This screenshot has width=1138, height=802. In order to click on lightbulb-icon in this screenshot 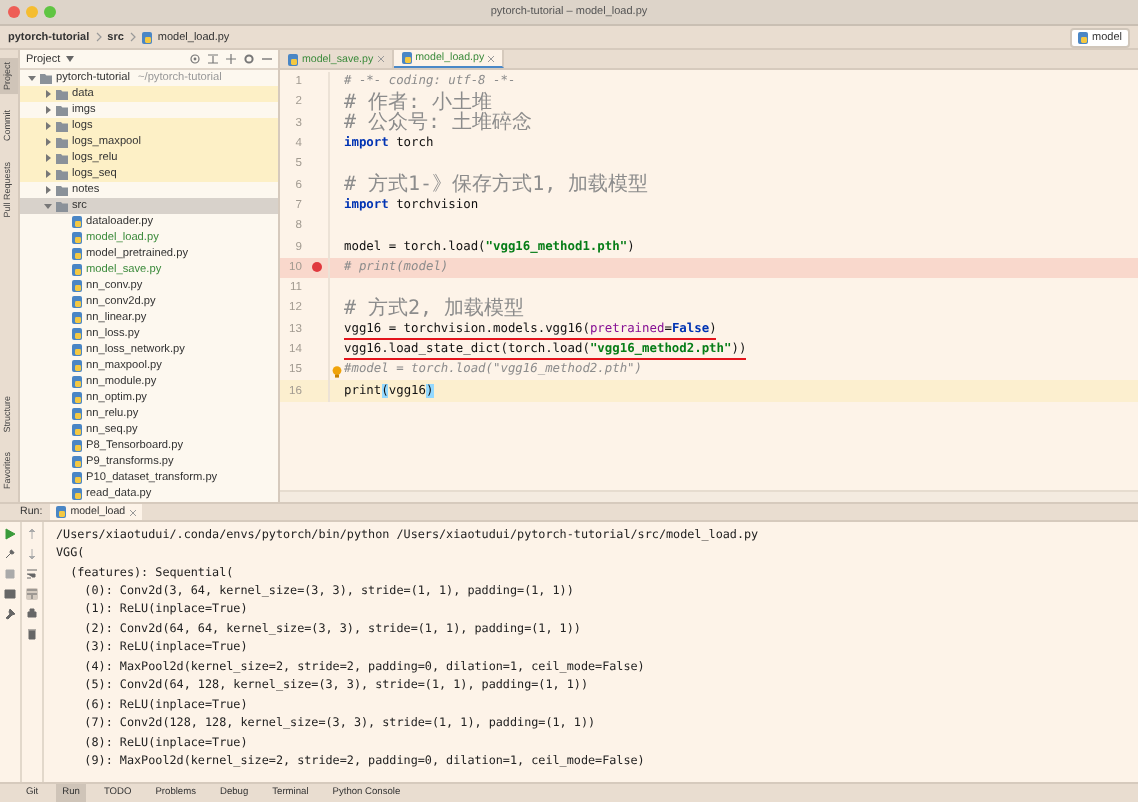, I will do `click(337, 372)`.